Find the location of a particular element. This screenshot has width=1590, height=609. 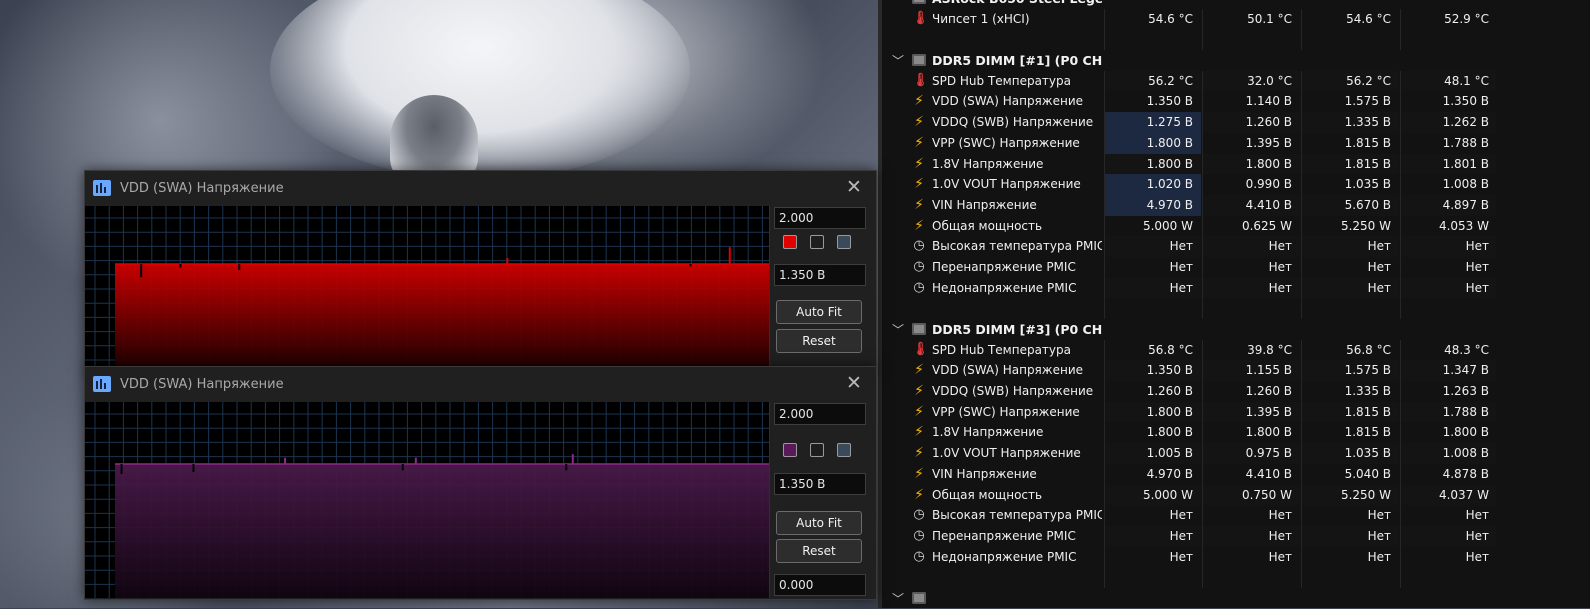

min-value-field: 0.000 is located at coordinates (820, 585).